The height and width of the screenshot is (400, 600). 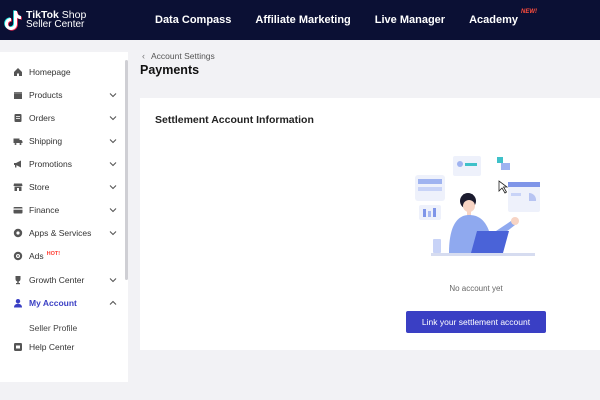 What do you see at coordinates (60, 233) in the screenshot?
I see `sidebar-item-label: Apps & Services` at bounding box center [60, 233].